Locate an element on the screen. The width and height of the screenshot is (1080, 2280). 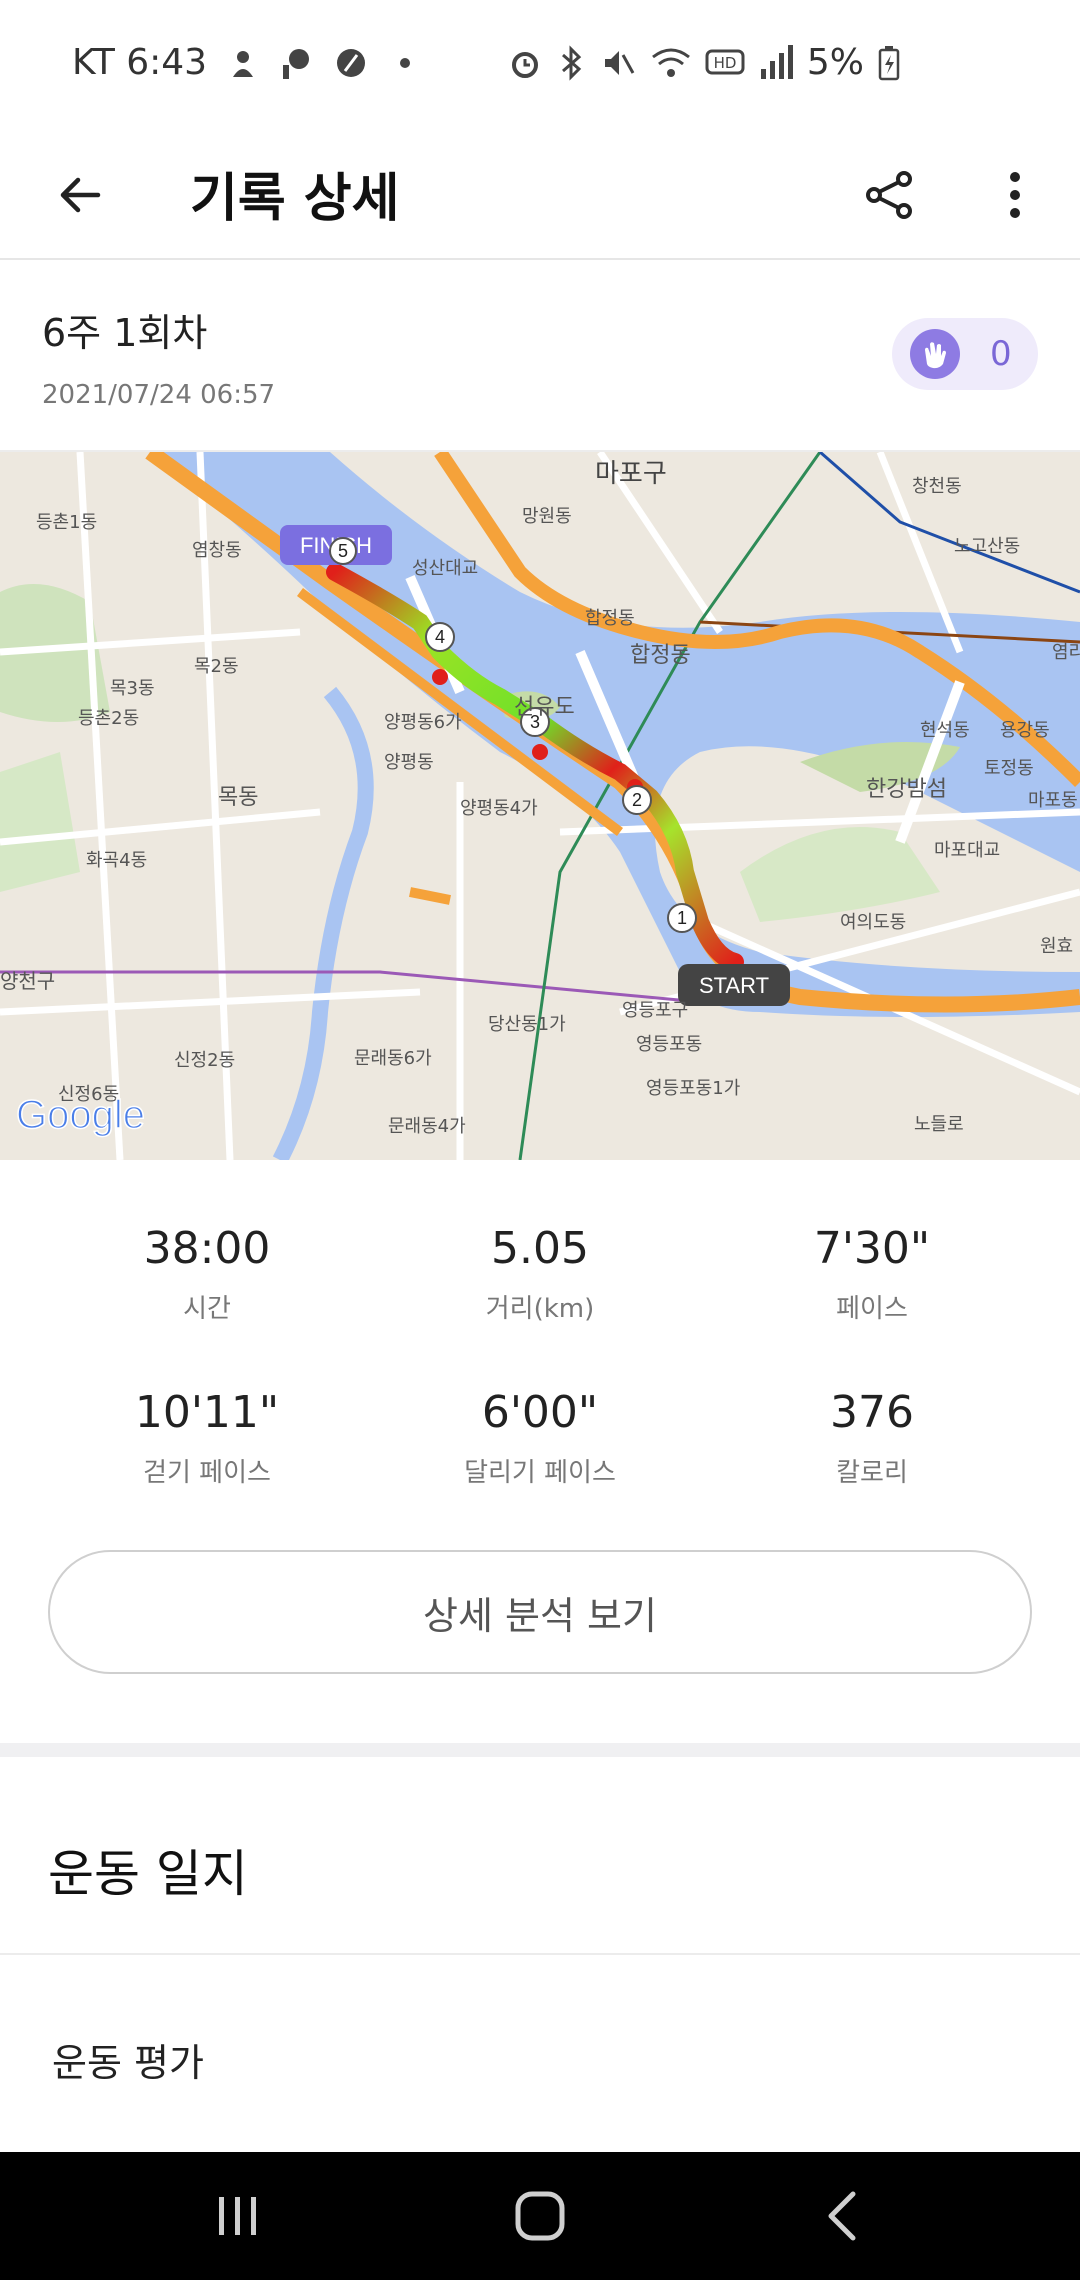
stat-label: 걷기 페이스 is located at coordinates (207, 1473).